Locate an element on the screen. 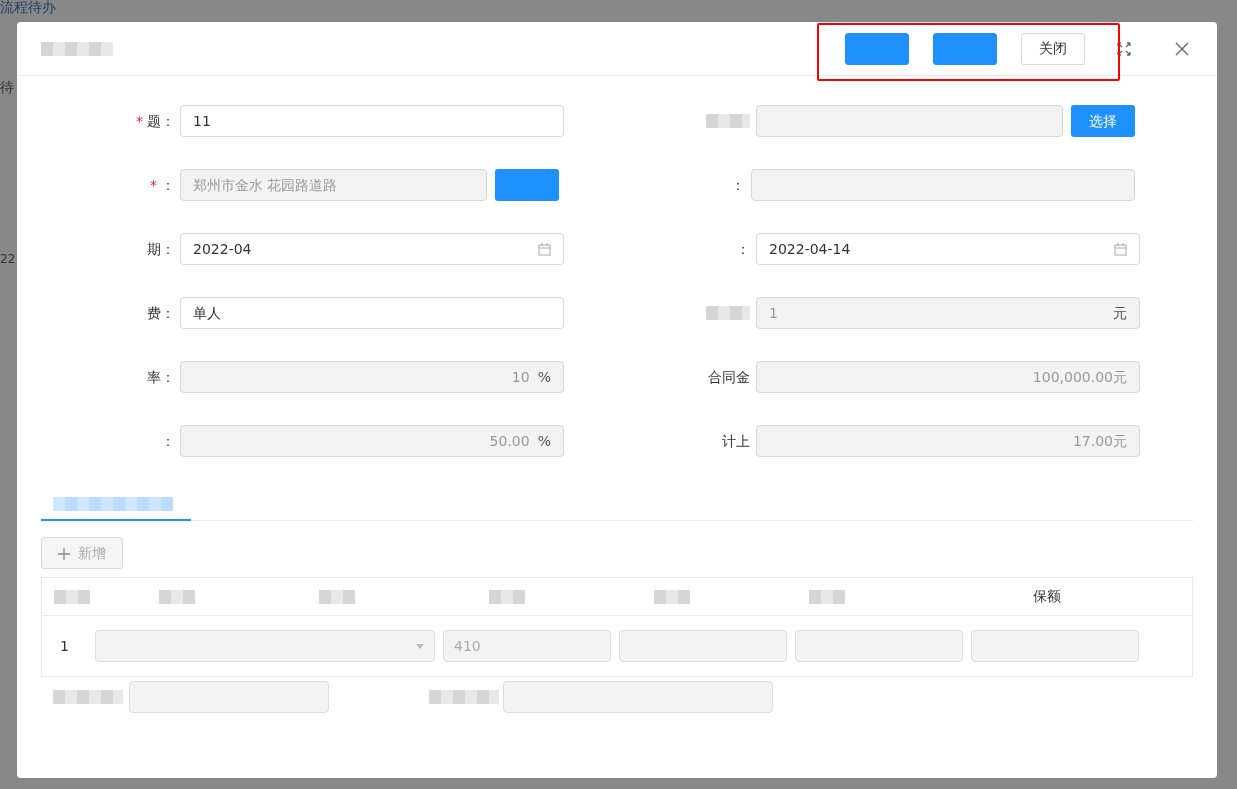 This screenshot has height=789, width=1237. tab-label: 待 is located at coordinates (7, 87).